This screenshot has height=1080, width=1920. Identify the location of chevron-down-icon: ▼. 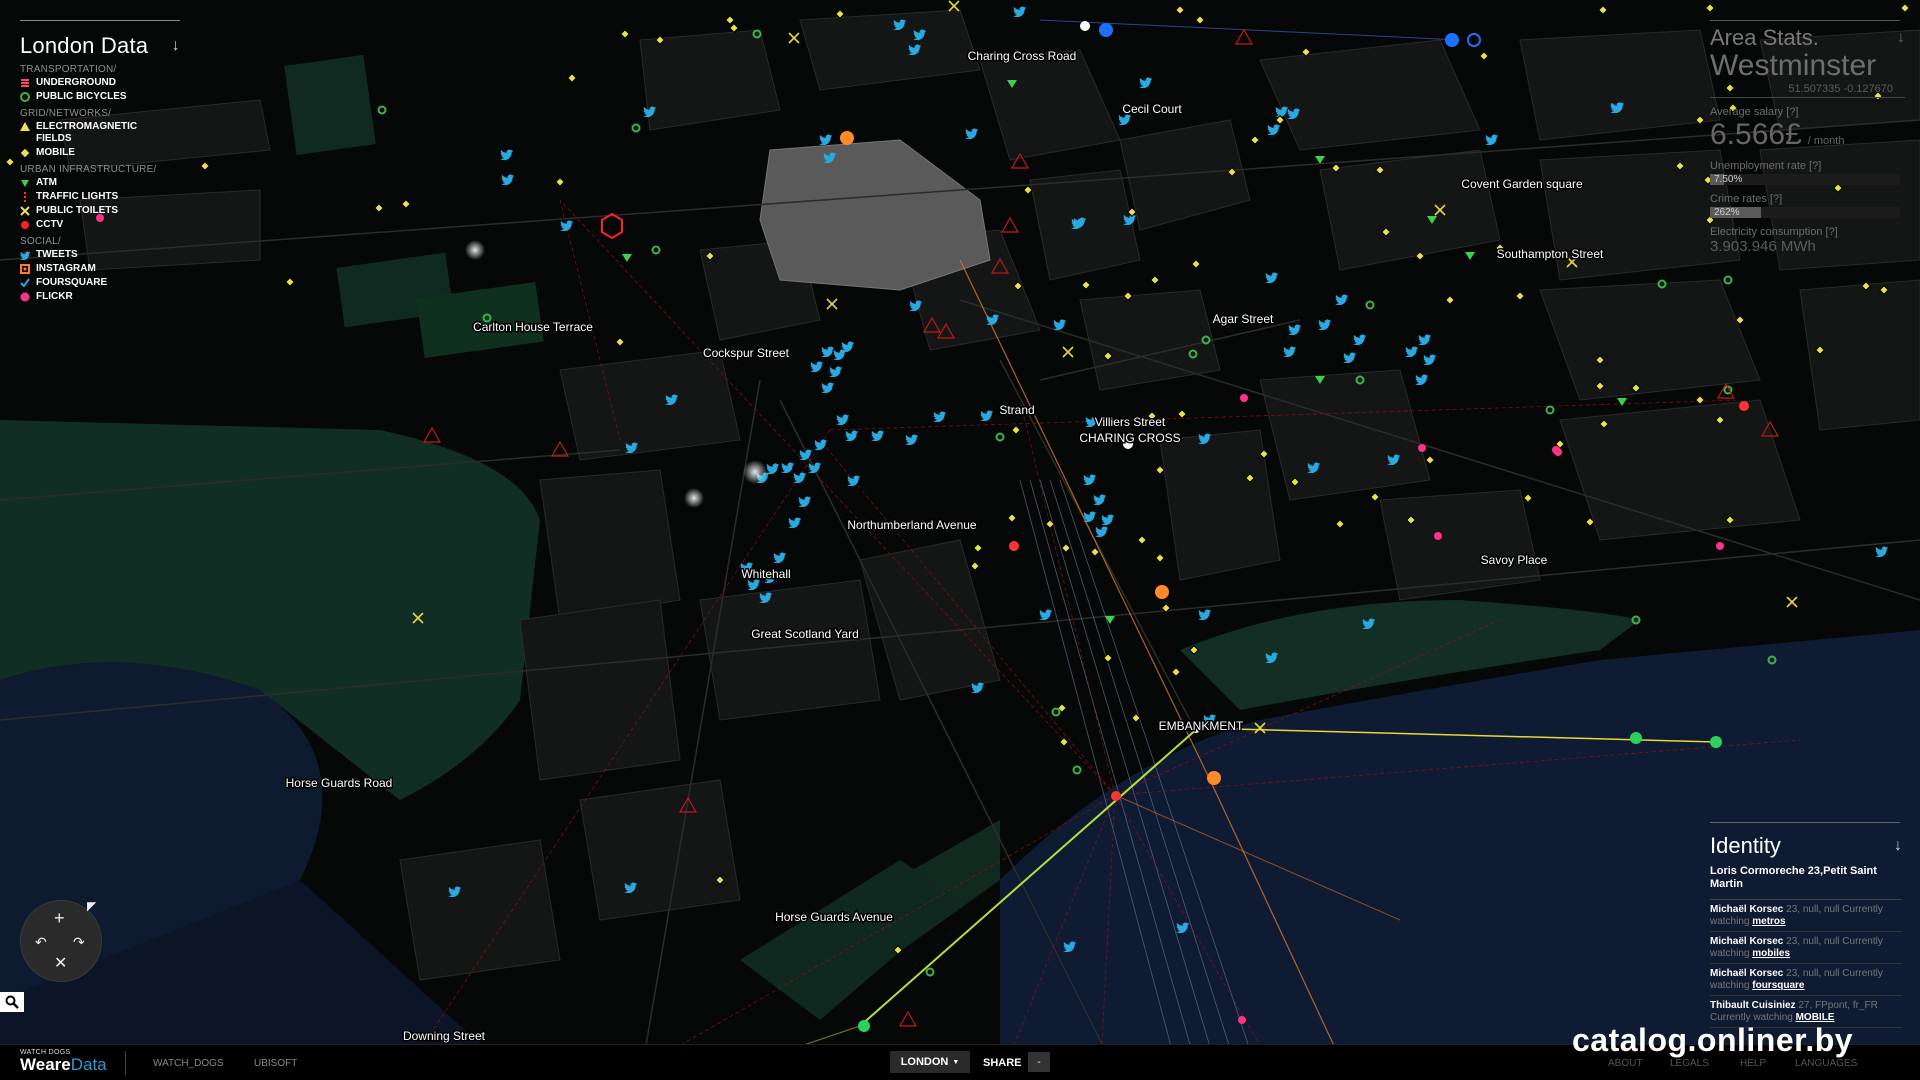
(956, 1062).